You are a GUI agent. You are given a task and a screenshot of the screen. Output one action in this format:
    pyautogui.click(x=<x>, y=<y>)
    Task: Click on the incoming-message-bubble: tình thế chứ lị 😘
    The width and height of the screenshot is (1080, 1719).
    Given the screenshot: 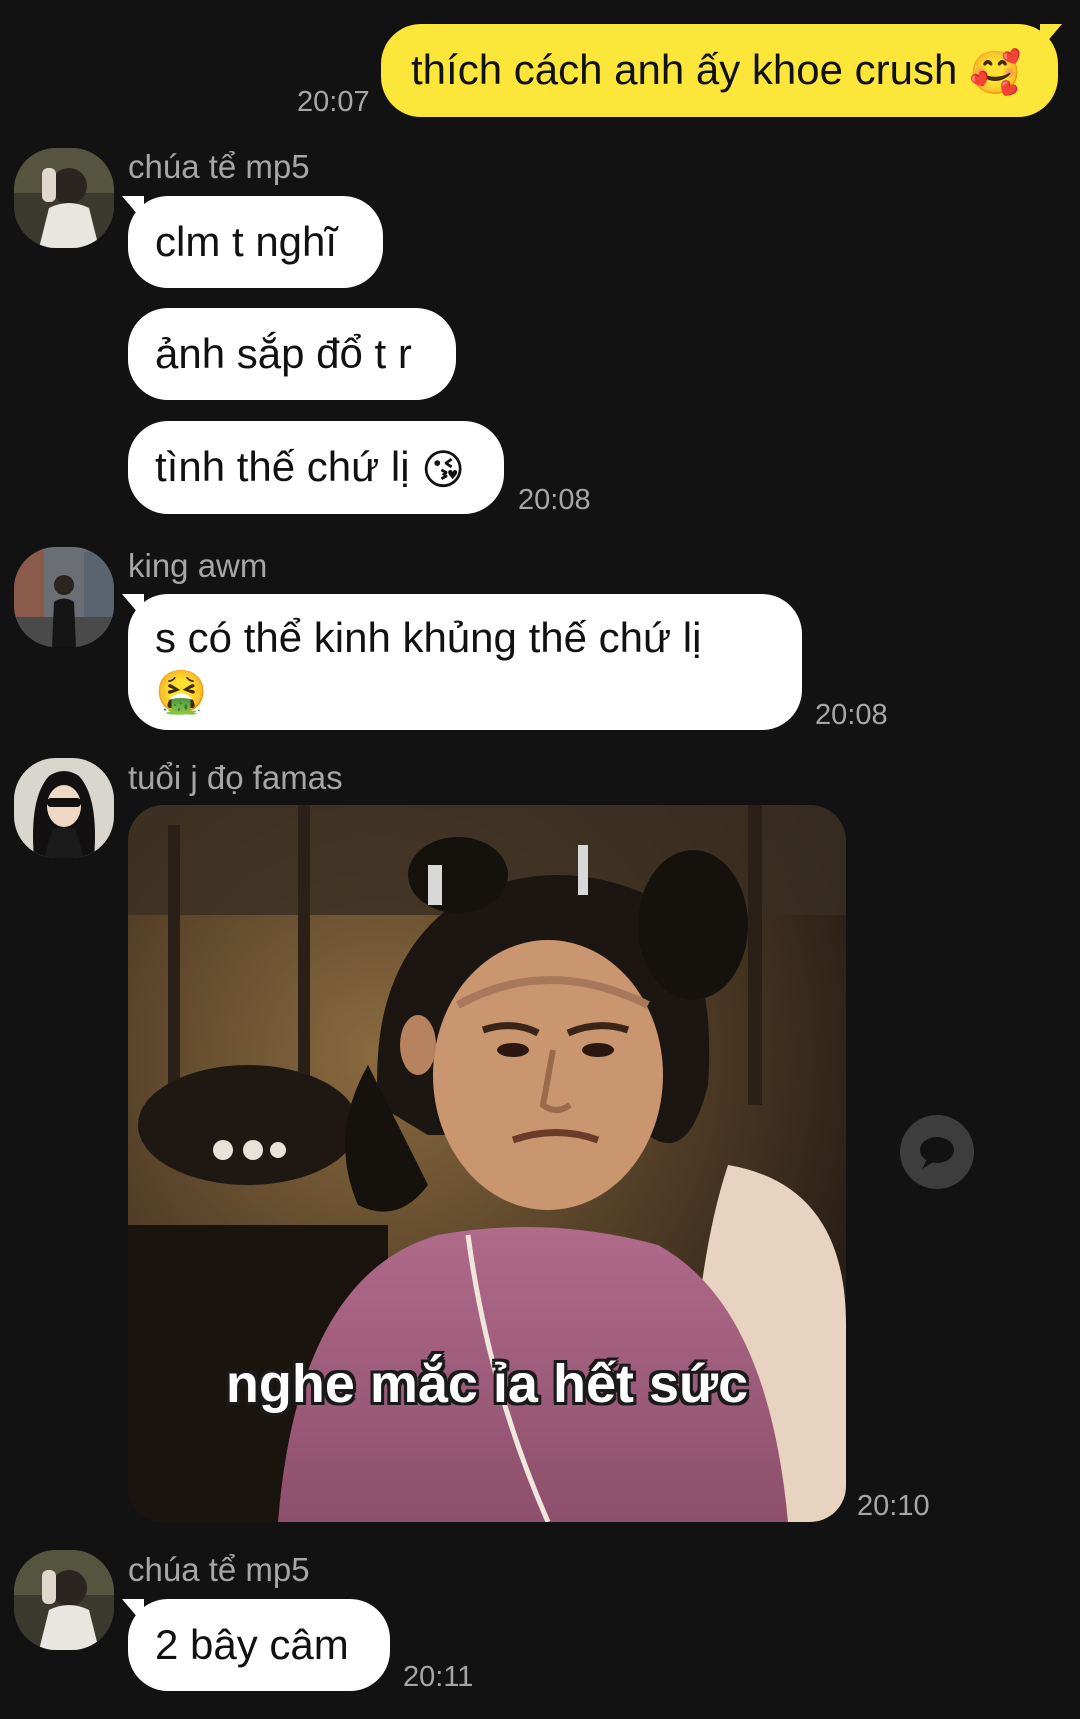 What is the action you would take?
    pyautogui.click(x=316, y=467)
    